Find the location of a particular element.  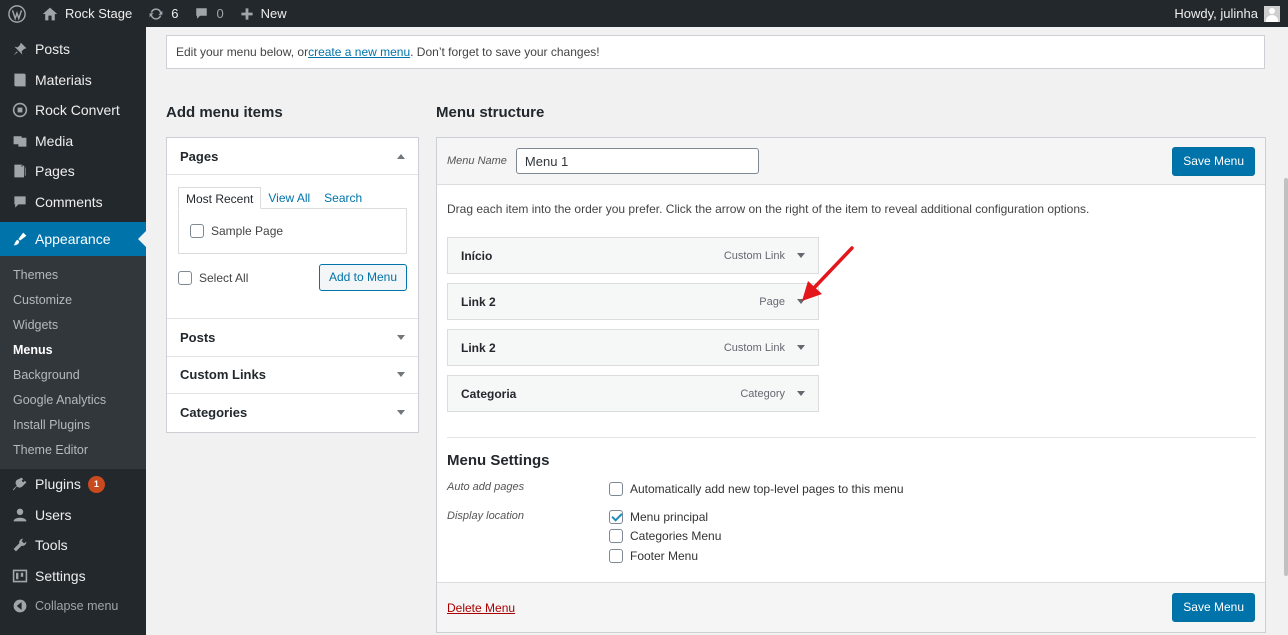

sidebar-item-label: Settings is located at coordinates (60, 575).